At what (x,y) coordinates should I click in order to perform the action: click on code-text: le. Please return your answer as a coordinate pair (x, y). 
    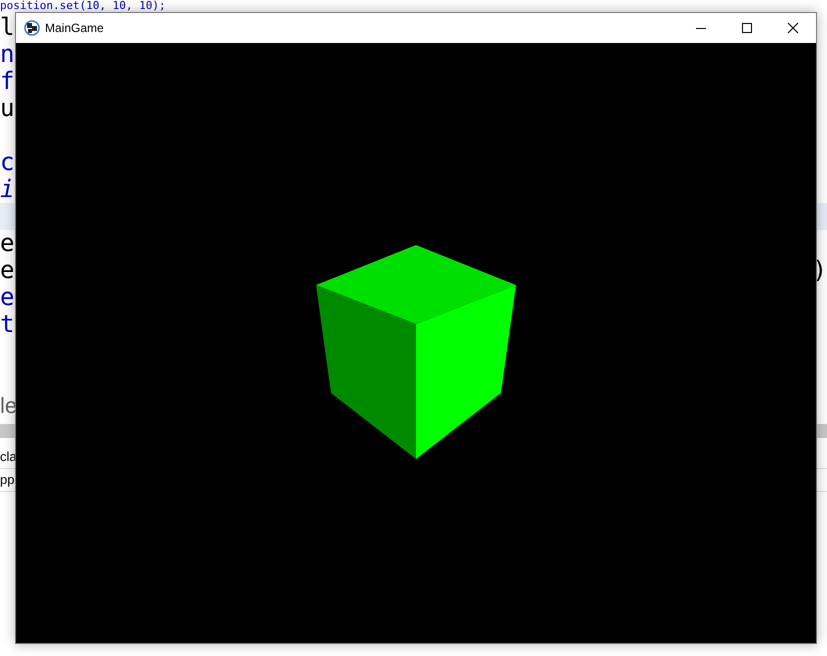
    Looking at the image, I should click on (9, 405).